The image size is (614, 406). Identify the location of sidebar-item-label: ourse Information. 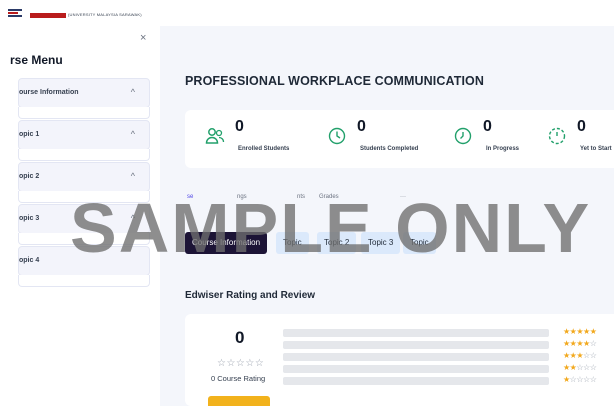
(49, 92).